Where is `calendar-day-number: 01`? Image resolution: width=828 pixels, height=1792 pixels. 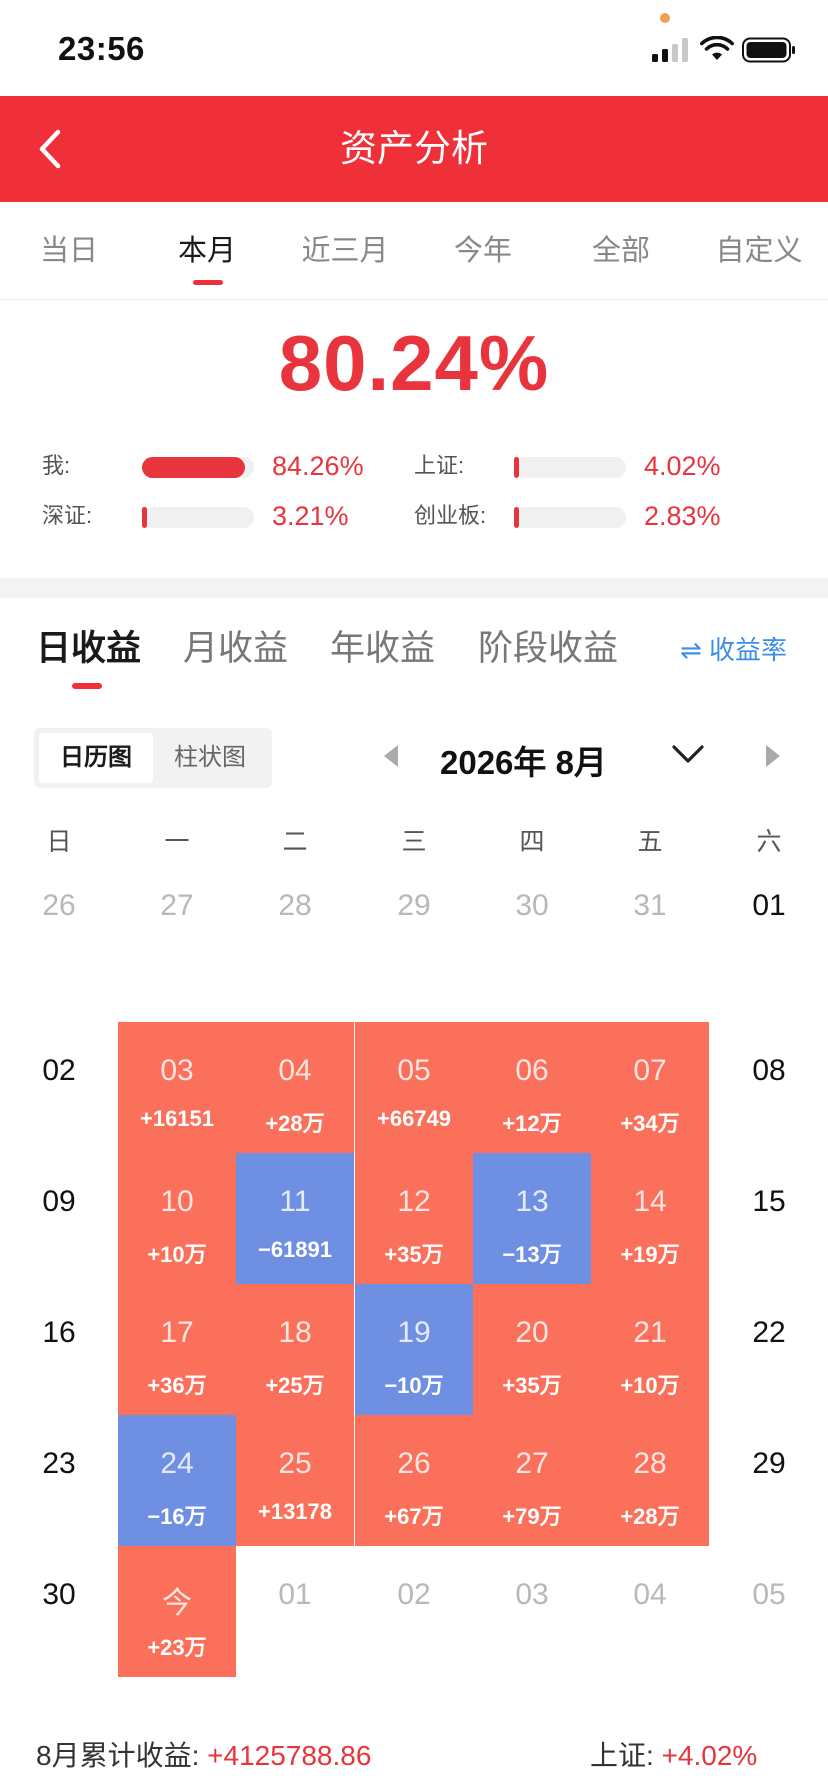
calendar-day-number: 01 is located at coordinates (295, 1594).